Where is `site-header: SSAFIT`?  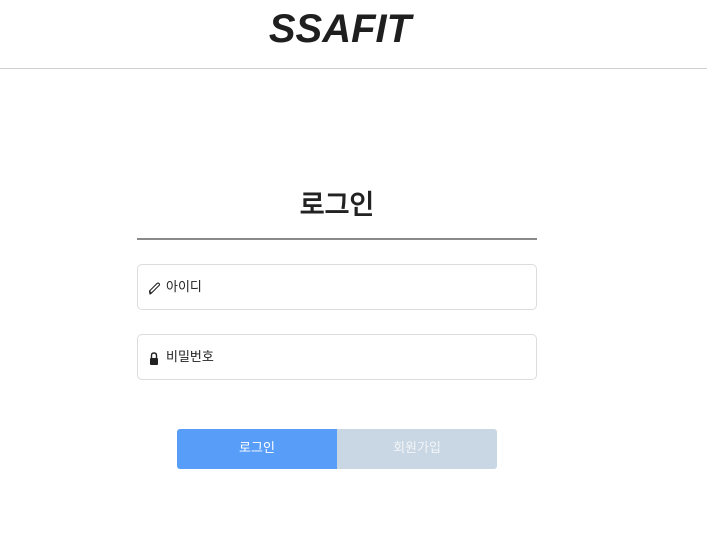
site-header: SSAFIT is located at coordinates (353, 34).